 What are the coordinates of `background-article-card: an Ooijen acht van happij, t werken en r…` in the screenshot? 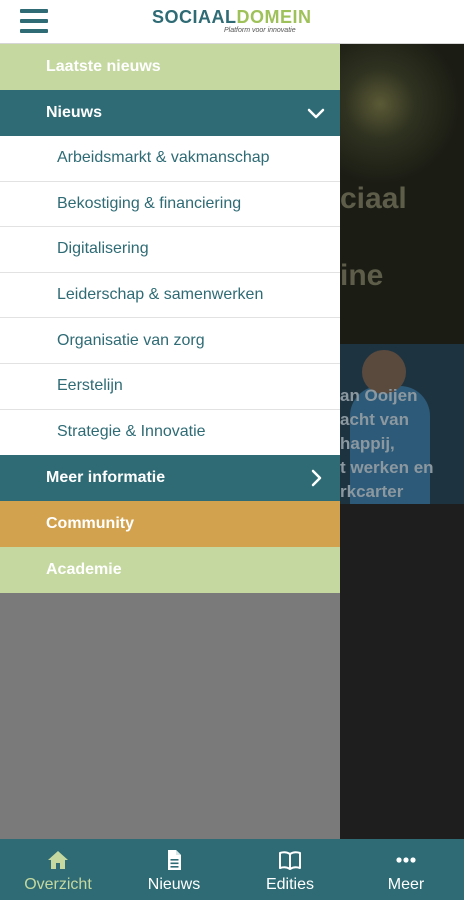 It's located at (402, 425).